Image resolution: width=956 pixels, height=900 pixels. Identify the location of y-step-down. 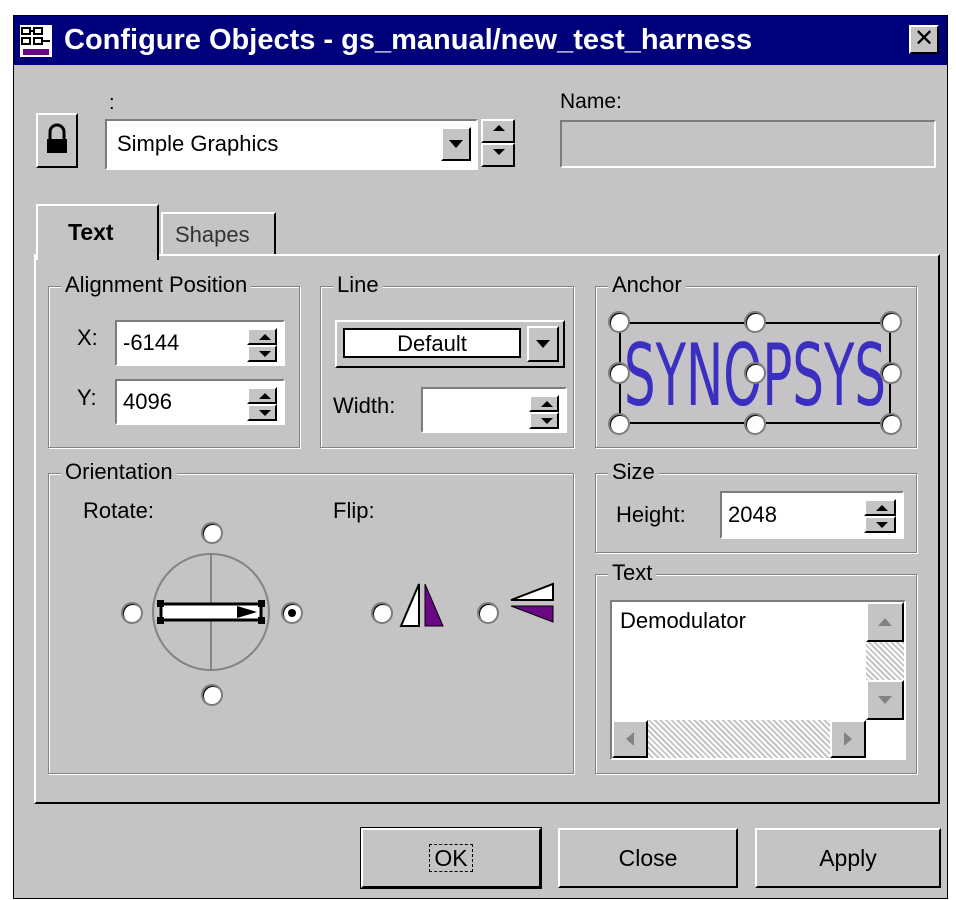
(262, 412).